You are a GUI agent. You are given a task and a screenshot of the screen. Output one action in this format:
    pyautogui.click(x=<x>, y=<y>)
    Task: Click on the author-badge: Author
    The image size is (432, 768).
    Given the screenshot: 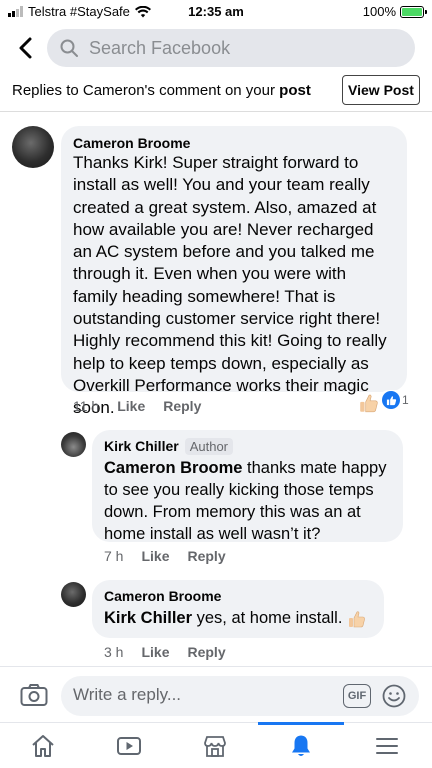 What is the action you would take?
    pyautogui.click(x=209, y=446)
    